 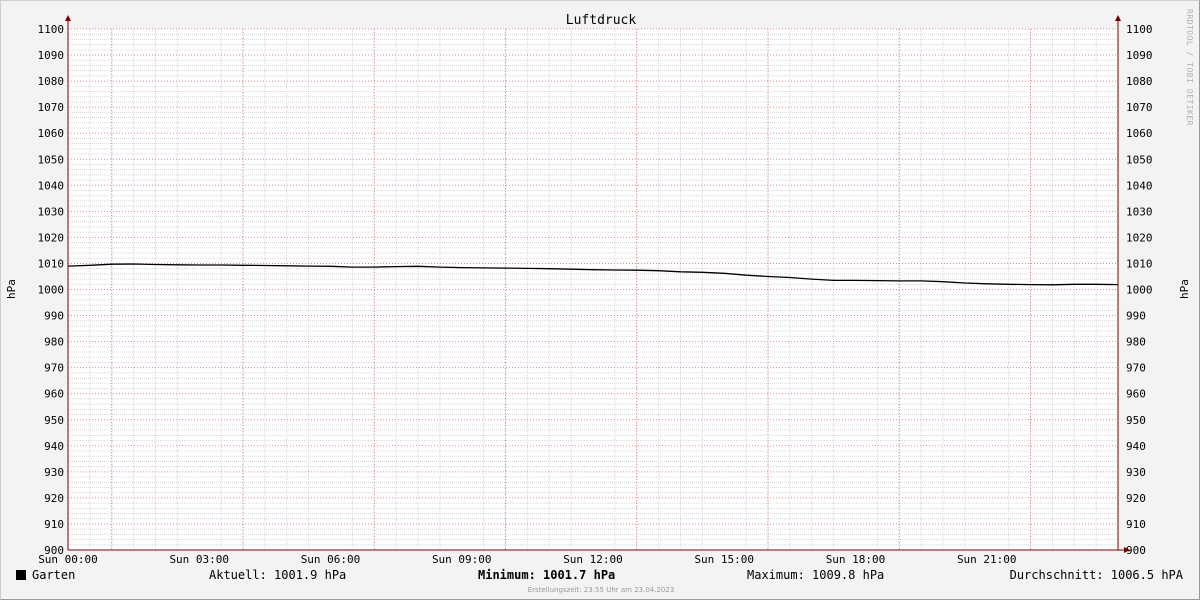 I want to click on y-tick-label-left: 1030, so click(x=51, y=211).